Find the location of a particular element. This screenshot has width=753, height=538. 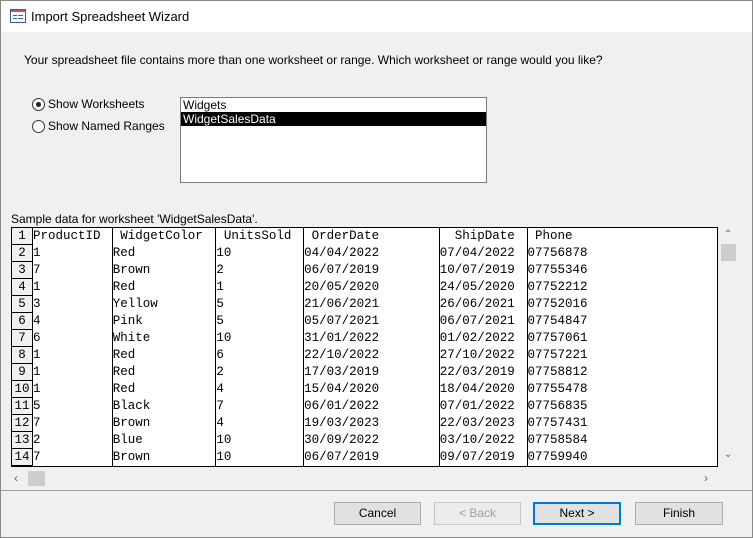

row-number: 13 is located at coordinates (22, 440).